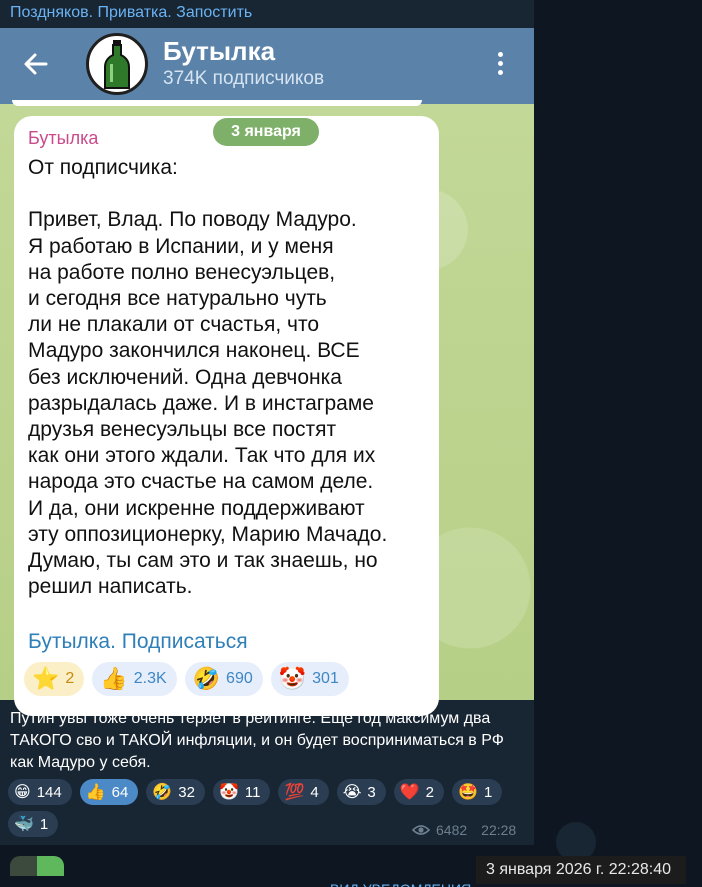  What do you see at coordinates (371, 792) in the screenshot?
I see `reaction-count: 3` at bounding box center [371, 792].